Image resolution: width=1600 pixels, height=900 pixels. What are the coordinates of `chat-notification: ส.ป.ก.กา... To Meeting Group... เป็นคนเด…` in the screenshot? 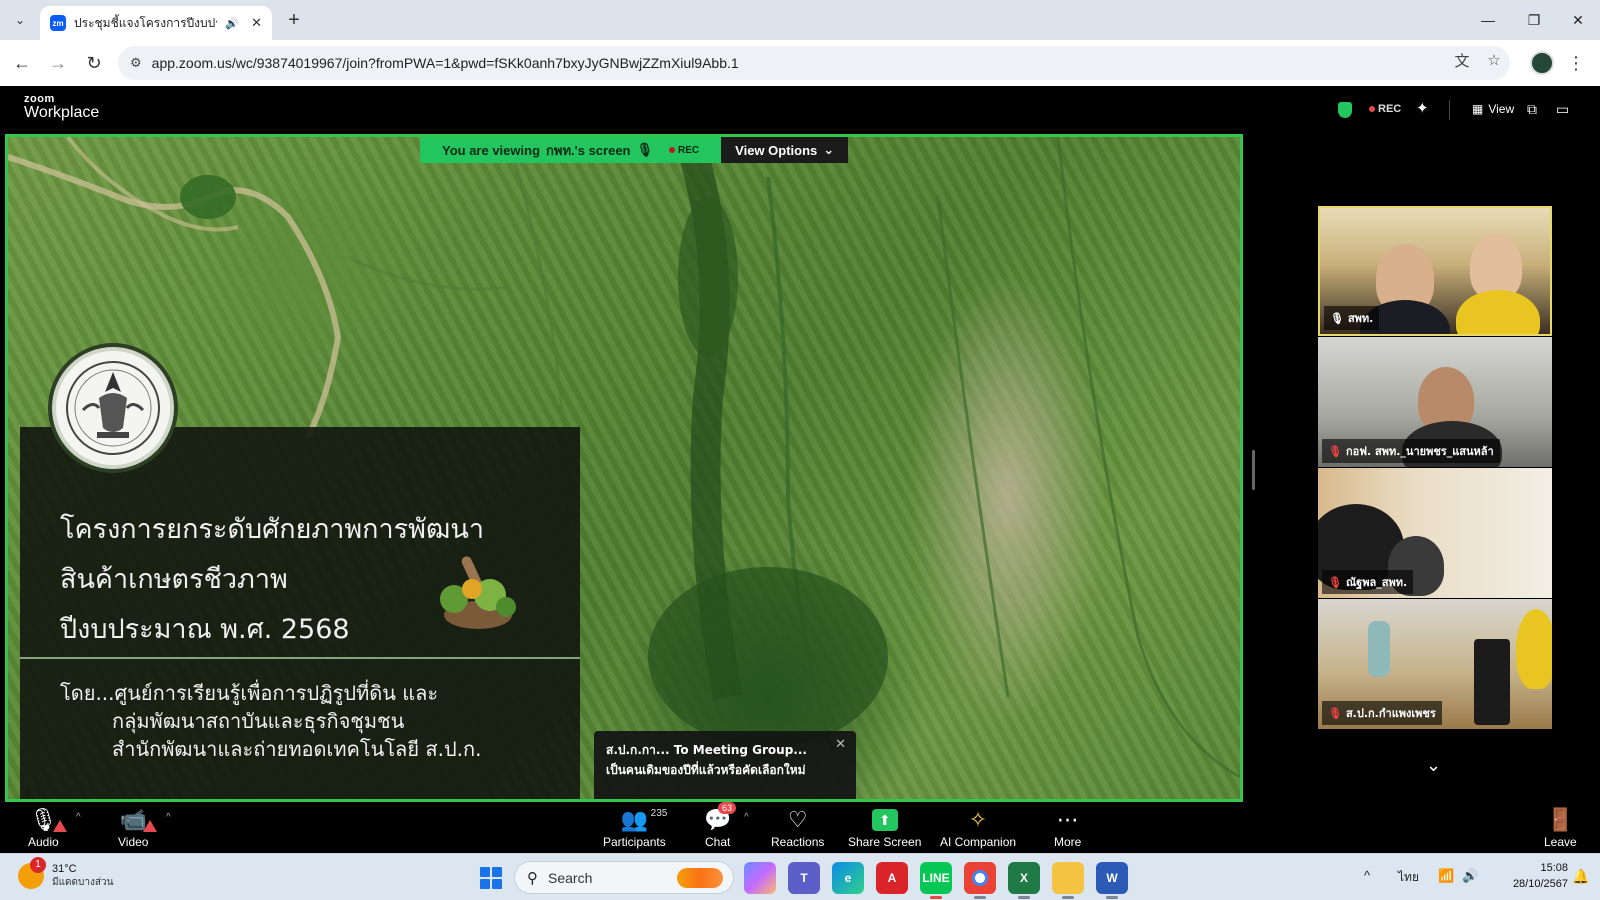 It's located at (725, 765).